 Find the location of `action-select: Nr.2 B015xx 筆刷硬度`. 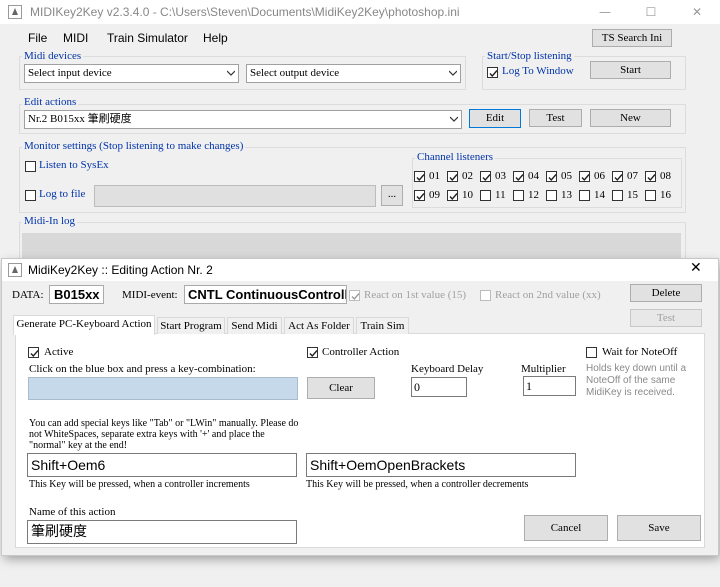

action-select: Nr.2 B015xx 筆刷硬度 is located at coordinates (243, 119).